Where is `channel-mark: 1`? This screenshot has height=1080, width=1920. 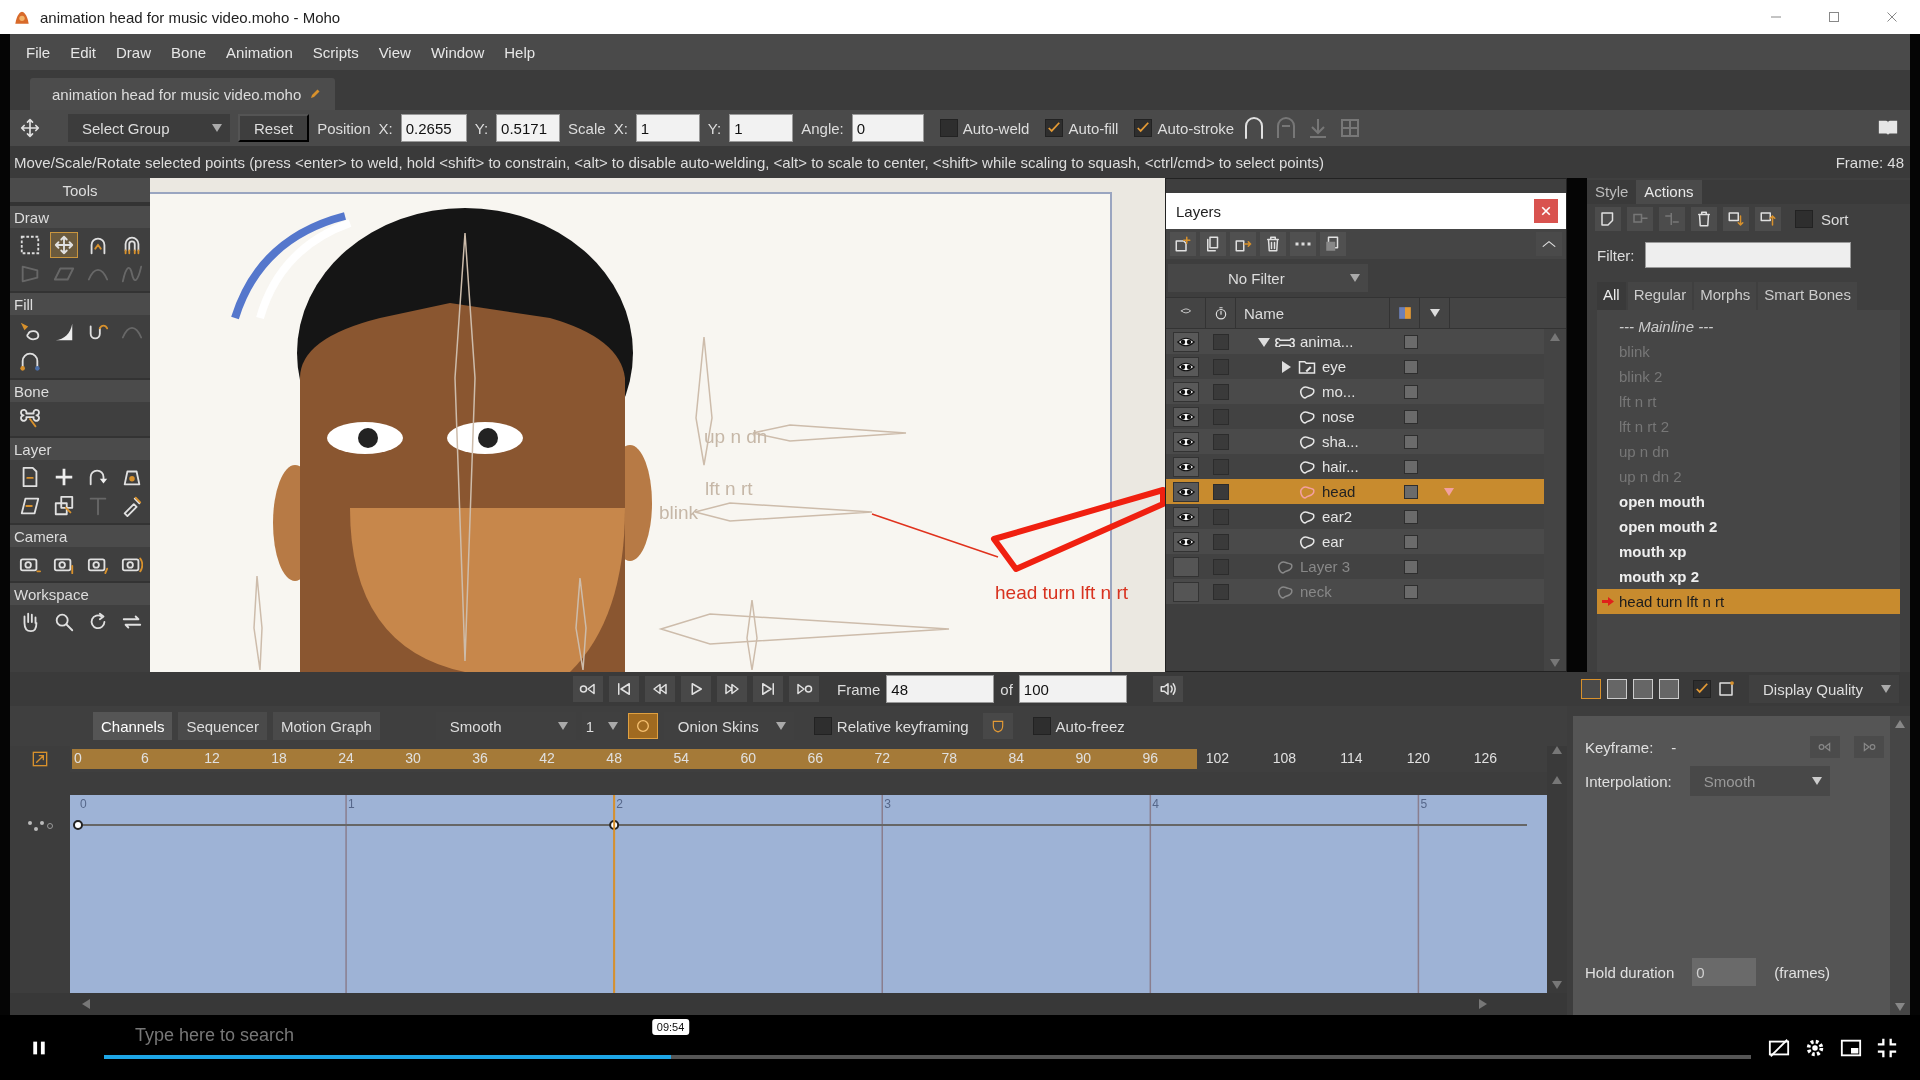 channel-mark: 1 is located at coordinates (351, 804).